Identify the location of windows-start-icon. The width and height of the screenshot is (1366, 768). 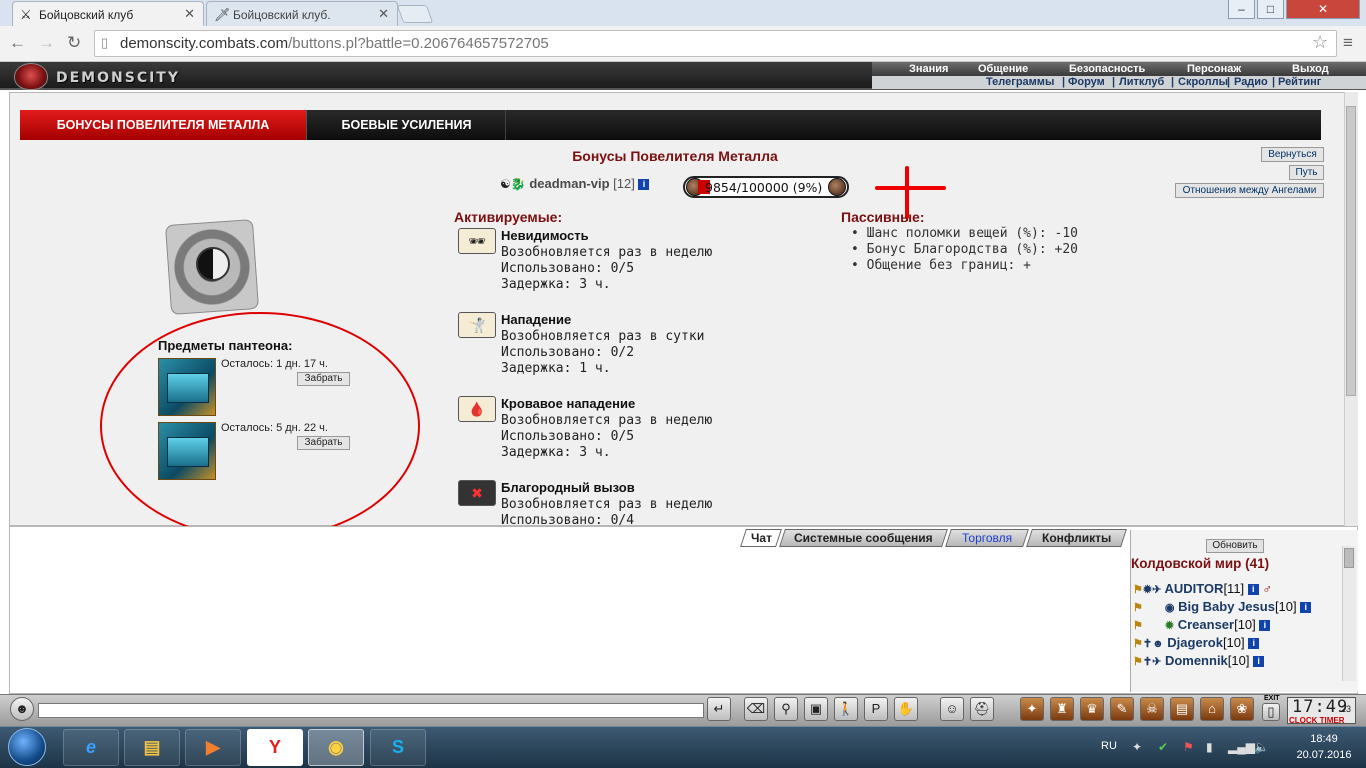
(27, 747).